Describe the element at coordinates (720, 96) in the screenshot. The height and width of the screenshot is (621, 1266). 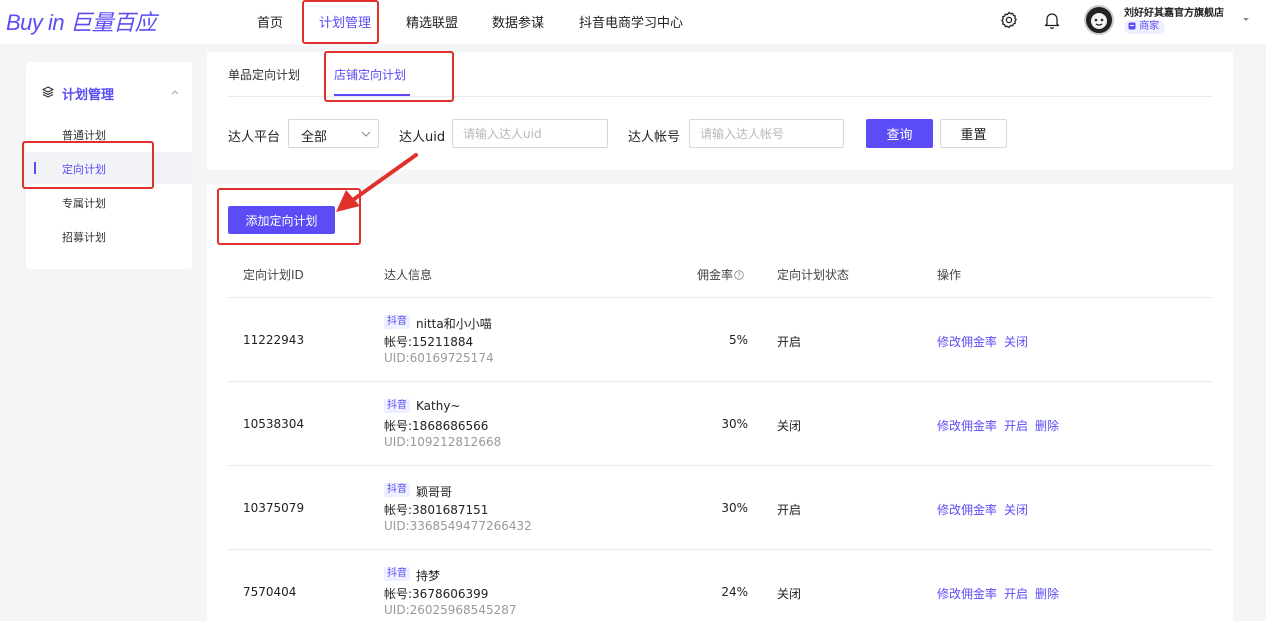
I see `tab-divider` at that location.